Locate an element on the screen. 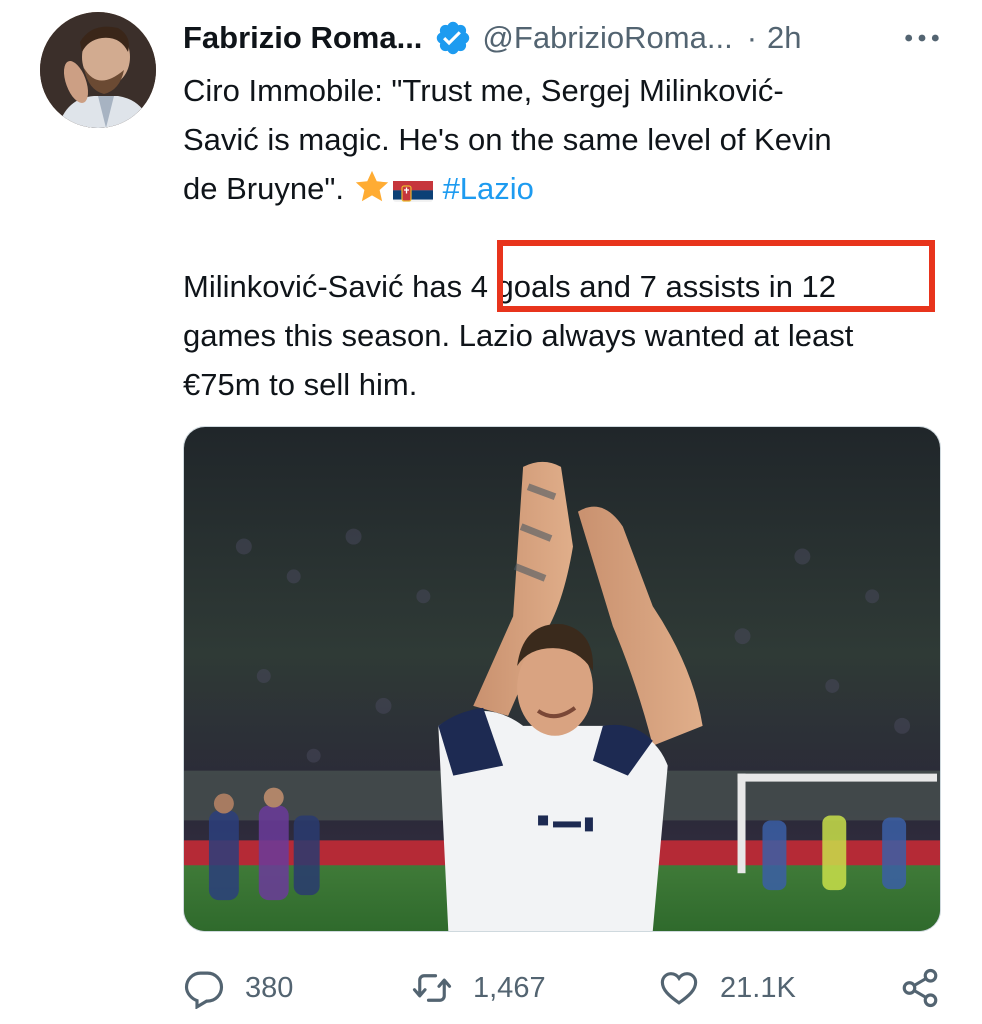 The width and height of the screenshot is (982, 1024). reply-count: 380 is located at coordinates (269, 987).